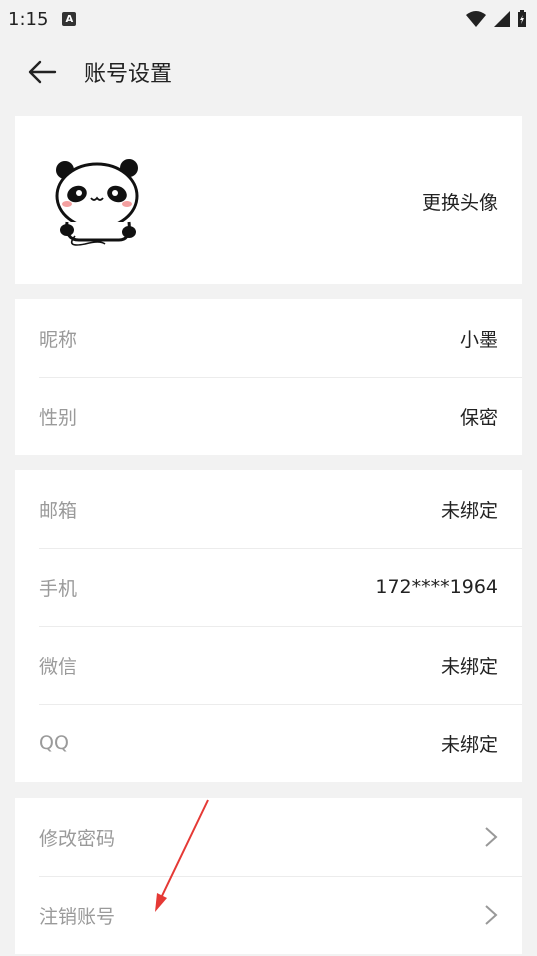 This screenshot has height=956, width=537. What do you see at coordinates (268, 72) in the screenshot?
I see `app-bar: 账号设置` at bounding box center [268, 72].